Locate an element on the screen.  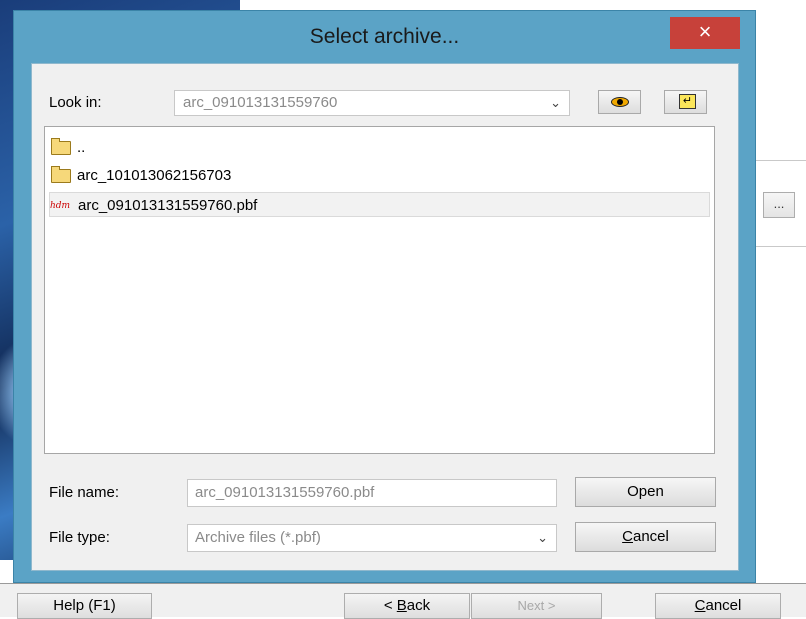
back-label-prefix: < is located at coordinates (390, 605).